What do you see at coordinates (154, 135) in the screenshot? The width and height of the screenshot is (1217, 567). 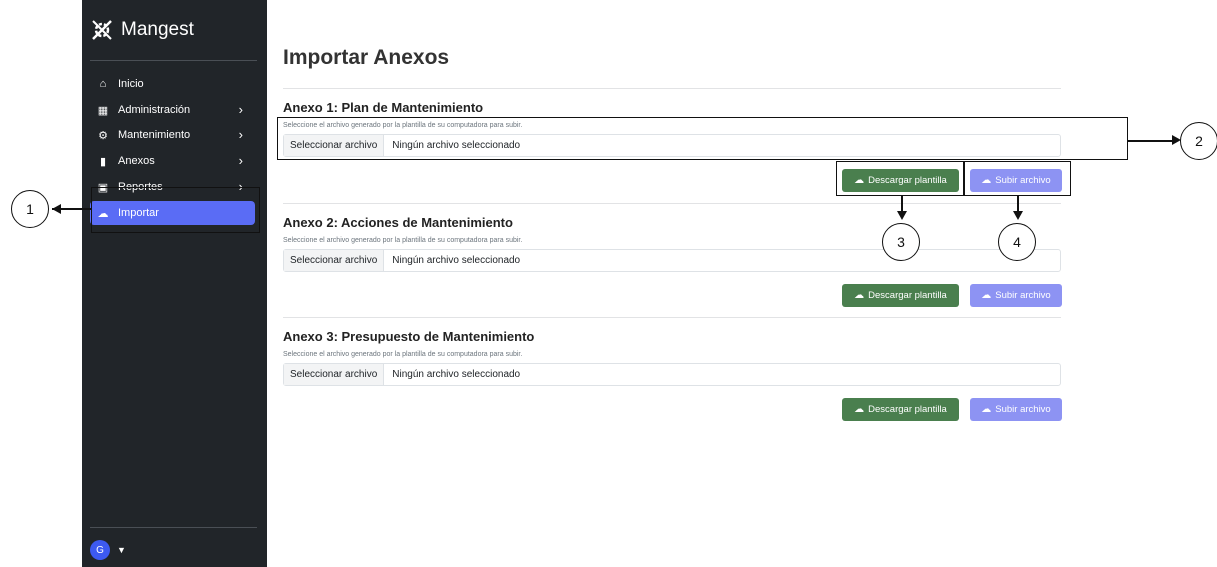 I see `sidebar-item-label: Mantenimiento` at bounding box center [154, 135].